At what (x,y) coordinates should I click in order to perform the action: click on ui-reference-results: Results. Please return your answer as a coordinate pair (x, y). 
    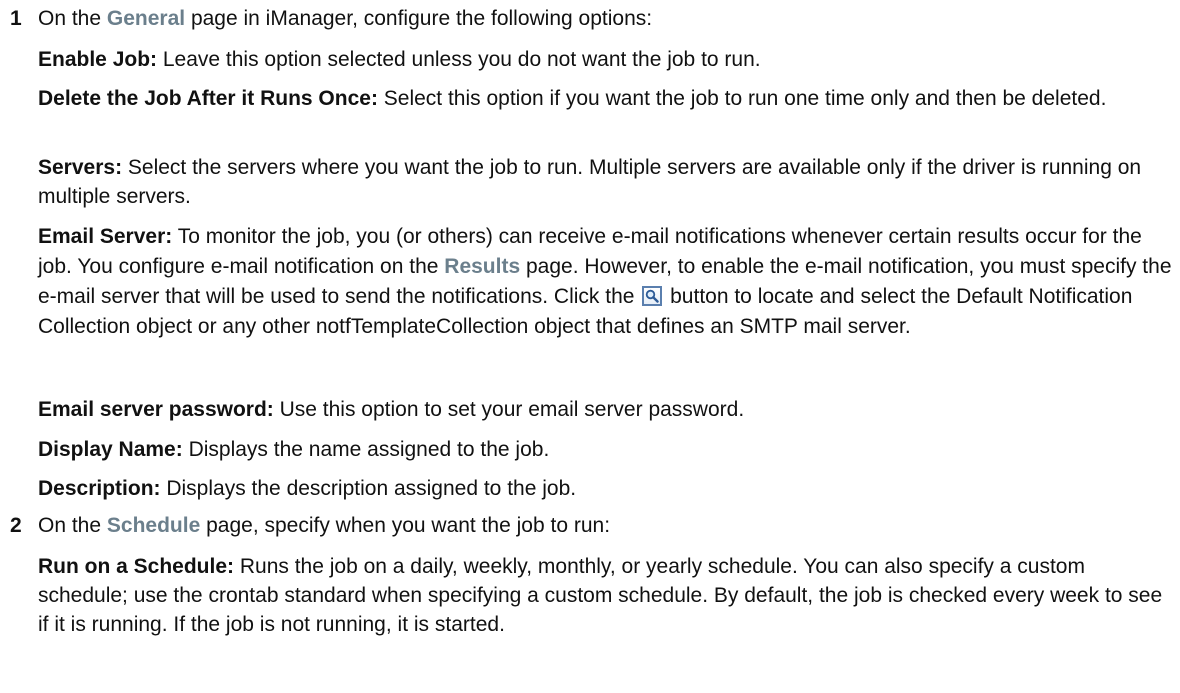
    Looking at the image, I should click on (482, 266).